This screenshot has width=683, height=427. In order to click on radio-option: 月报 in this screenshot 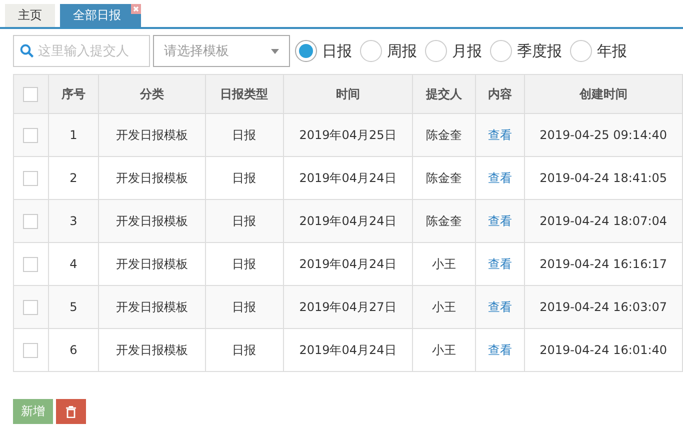, I will do `click(453, 51)`.